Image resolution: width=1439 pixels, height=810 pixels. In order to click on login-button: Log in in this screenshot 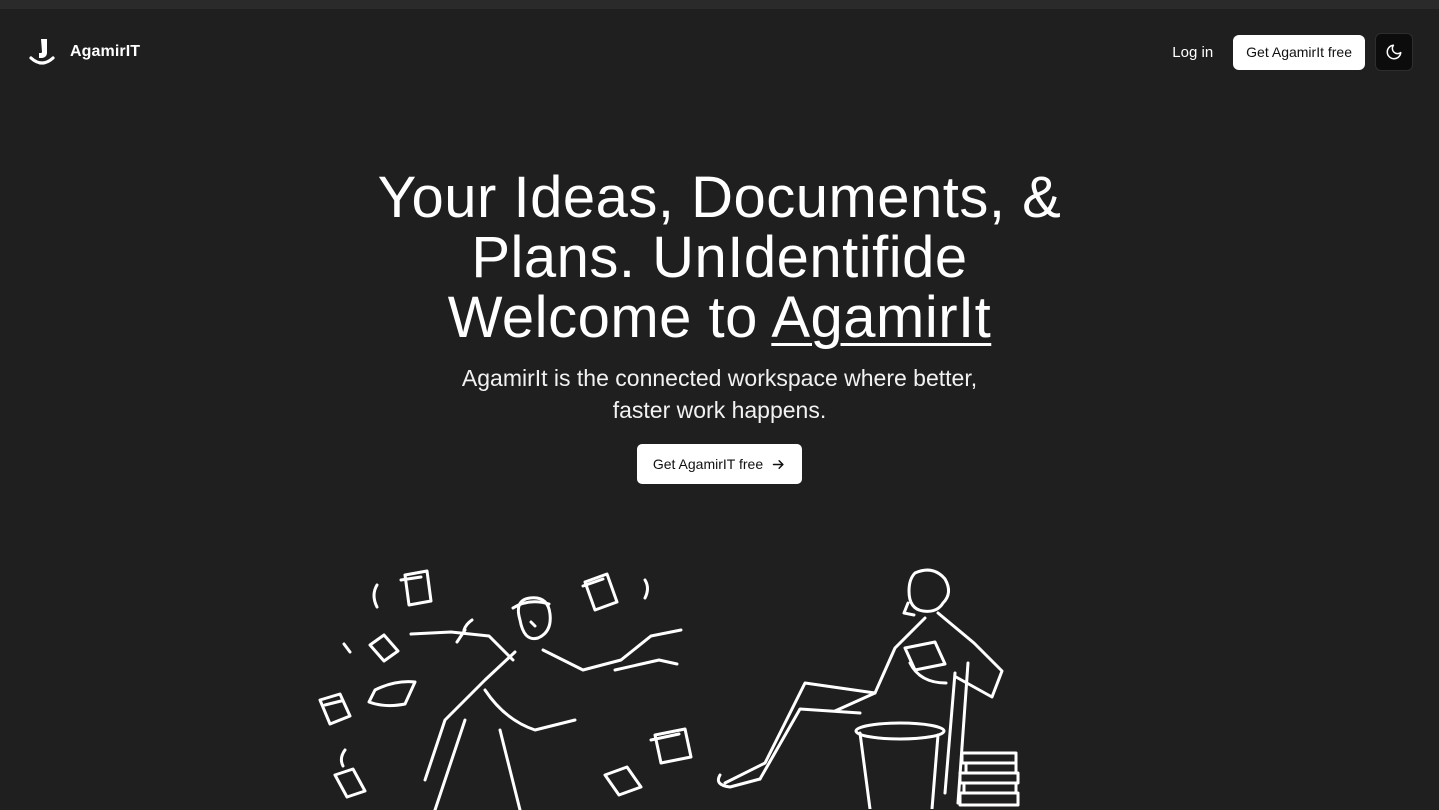, I will do `click(1192, 52)`.